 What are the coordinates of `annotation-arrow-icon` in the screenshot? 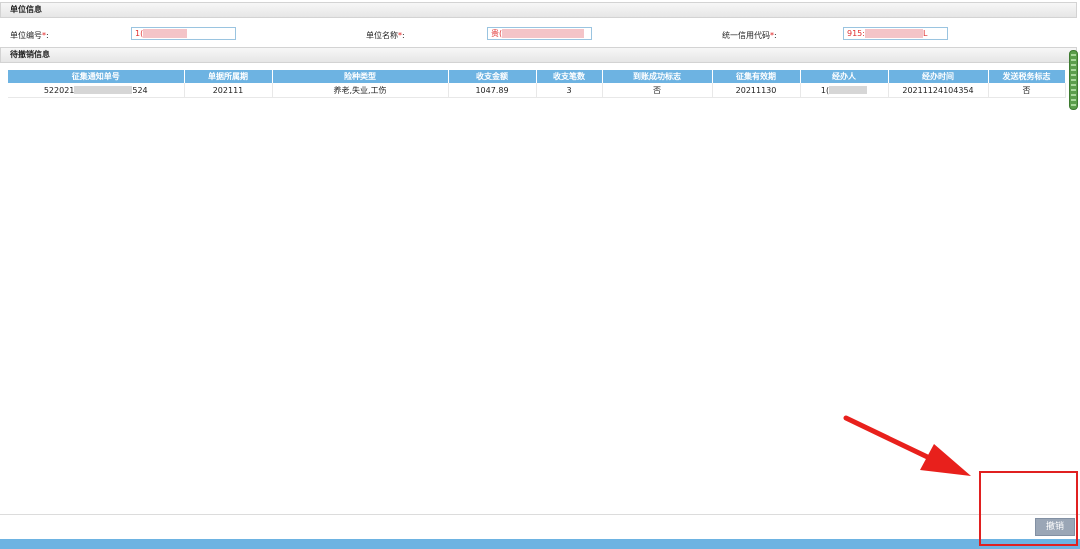 It's located at (907, 445).